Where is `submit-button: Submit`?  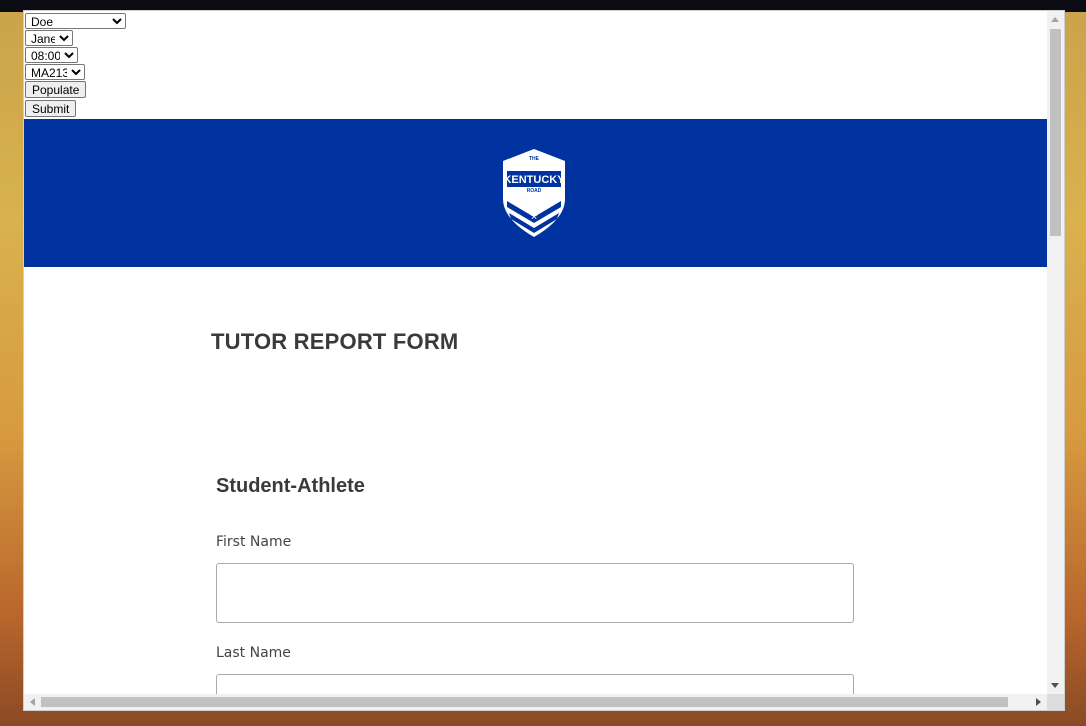
submit-button: Submit is located at coordinates (51, 108).